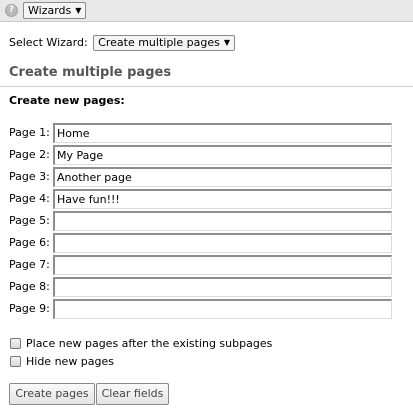  I want to click on page-row-2: Page 2: My Page, so click(200, 155).